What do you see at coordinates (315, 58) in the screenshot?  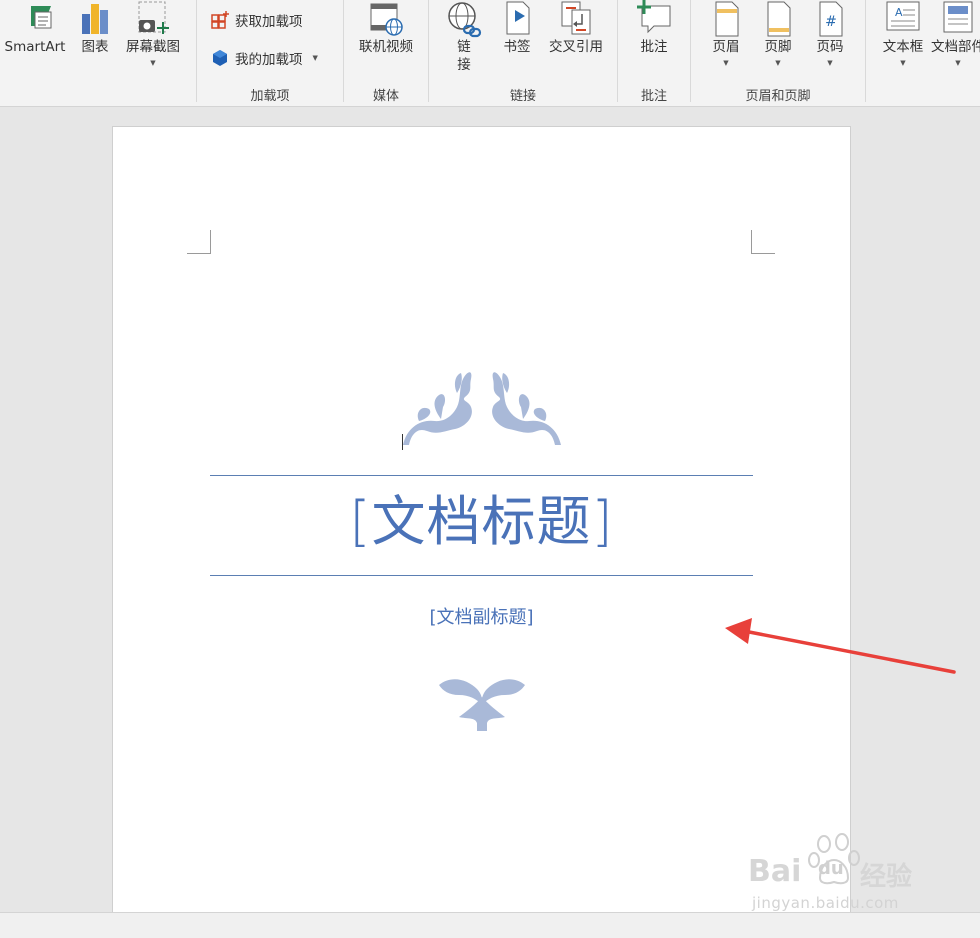 I see `my-addins-dropdown-icon: ▼` at bounding box center [315, 58].